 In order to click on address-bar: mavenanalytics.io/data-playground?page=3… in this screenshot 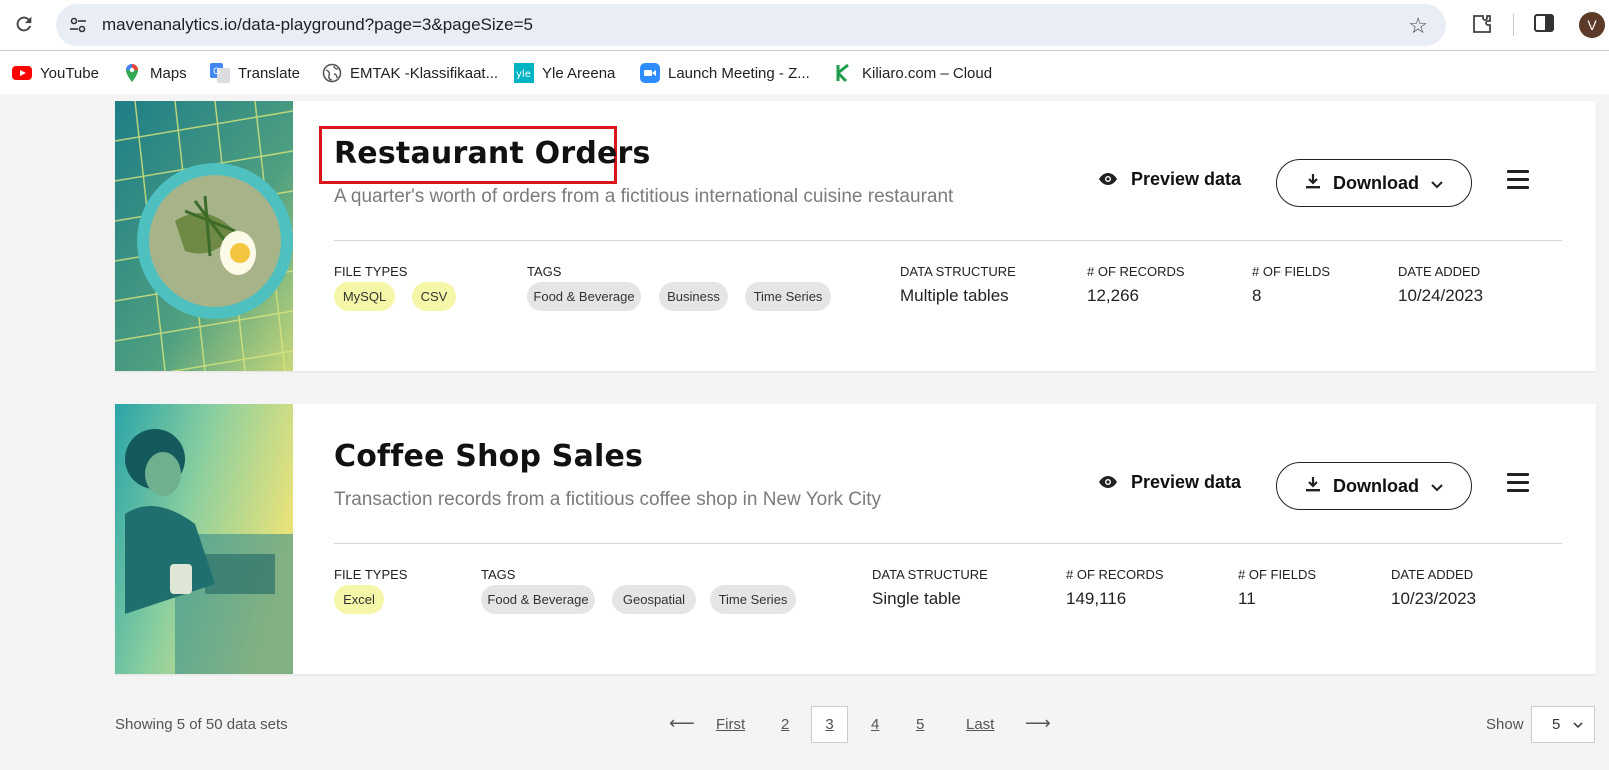, I will do `click(751, 25)`.